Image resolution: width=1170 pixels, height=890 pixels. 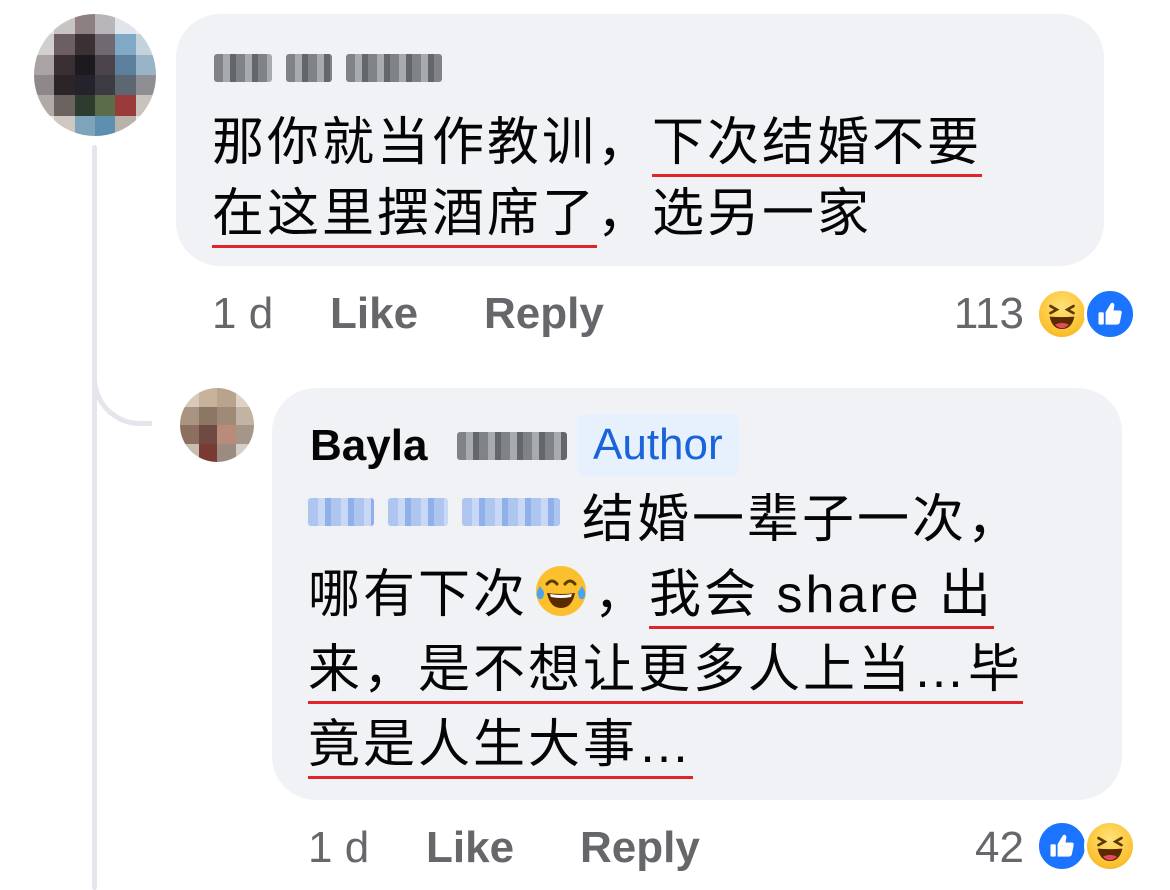 What do you see at coordinates (597, 143) in the screenshot?
I see `comment-text-line-1: 那你就当作教训，下次结婚不要` at bounding box center [597, 143].